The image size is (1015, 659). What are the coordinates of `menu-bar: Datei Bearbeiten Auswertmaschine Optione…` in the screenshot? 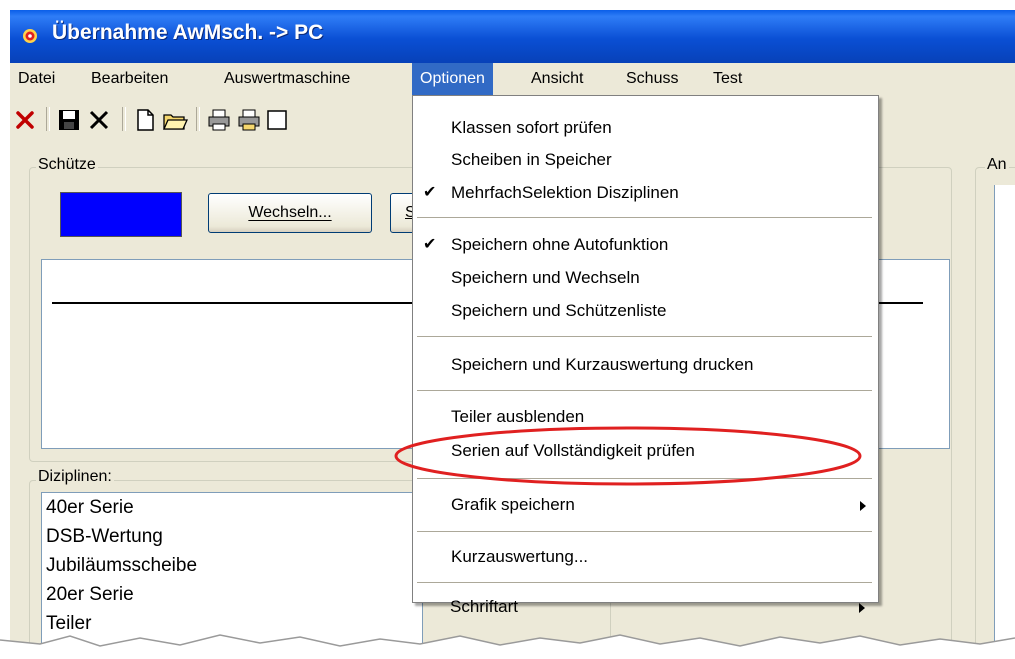 It's located at (512, 79).